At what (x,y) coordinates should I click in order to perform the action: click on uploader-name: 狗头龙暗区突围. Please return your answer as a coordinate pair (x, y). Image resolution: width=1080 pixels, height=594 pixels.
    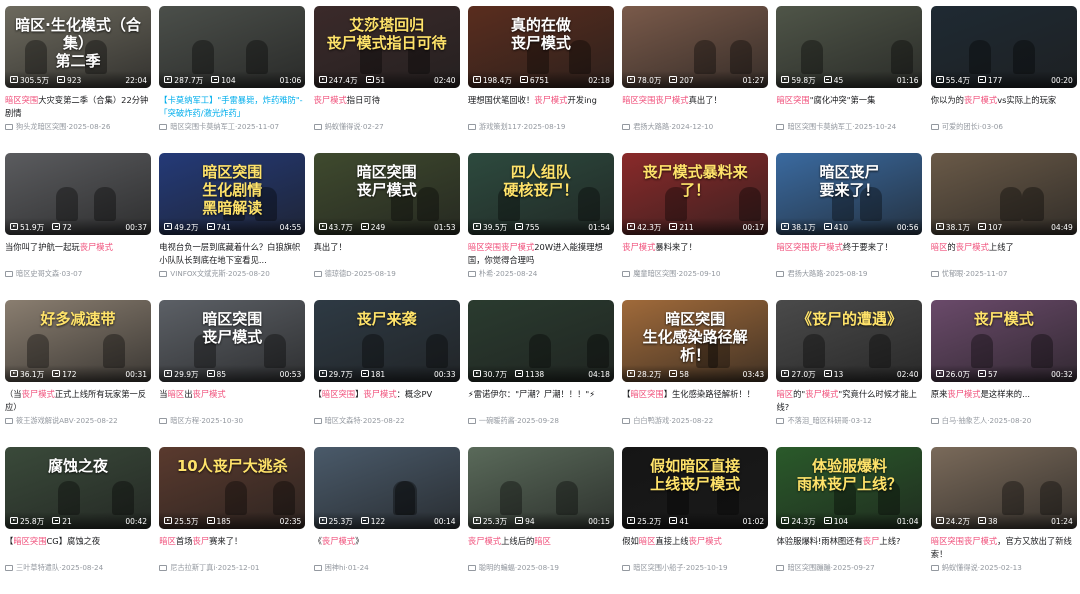
    Looking at the image, I should click on (41, 127).